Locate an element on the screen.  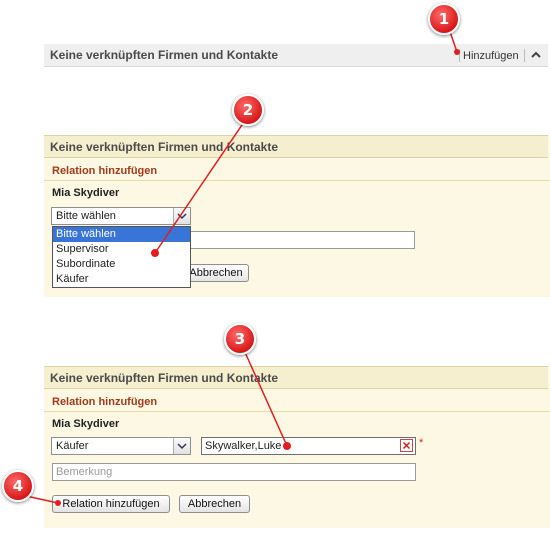
callout-badge: 1 is located at coordinates (444, 19).